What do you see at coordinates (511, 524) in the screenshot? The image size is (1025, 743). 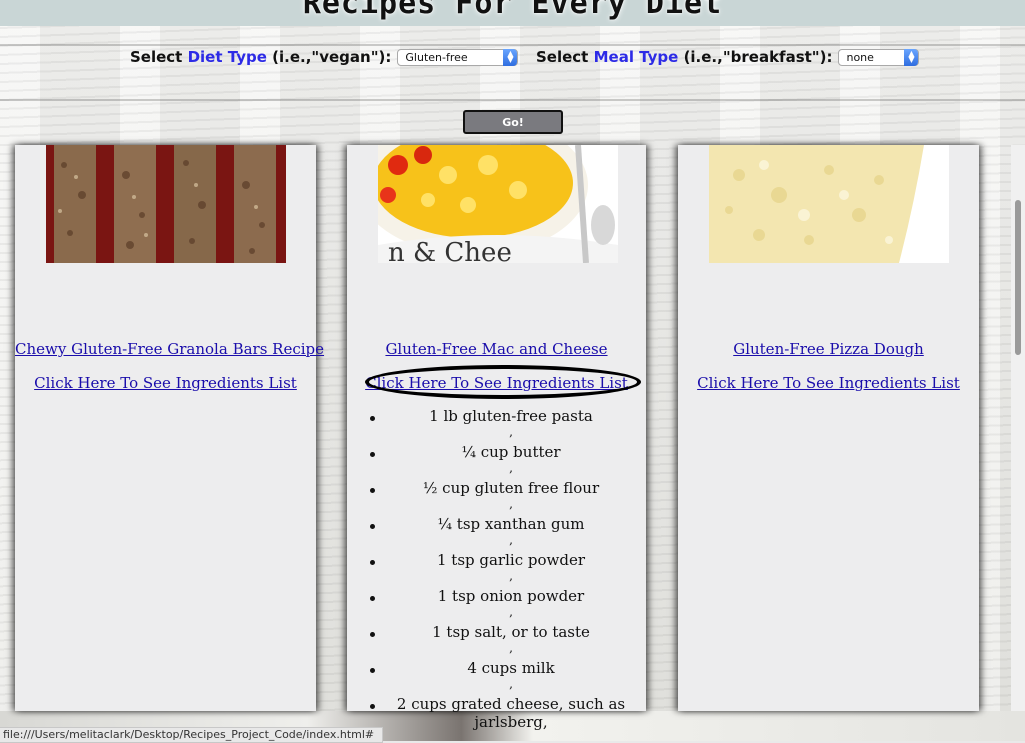 I see `ingredient-text: ¼ tsp xanthan gum` at bounding box center [511, 524].